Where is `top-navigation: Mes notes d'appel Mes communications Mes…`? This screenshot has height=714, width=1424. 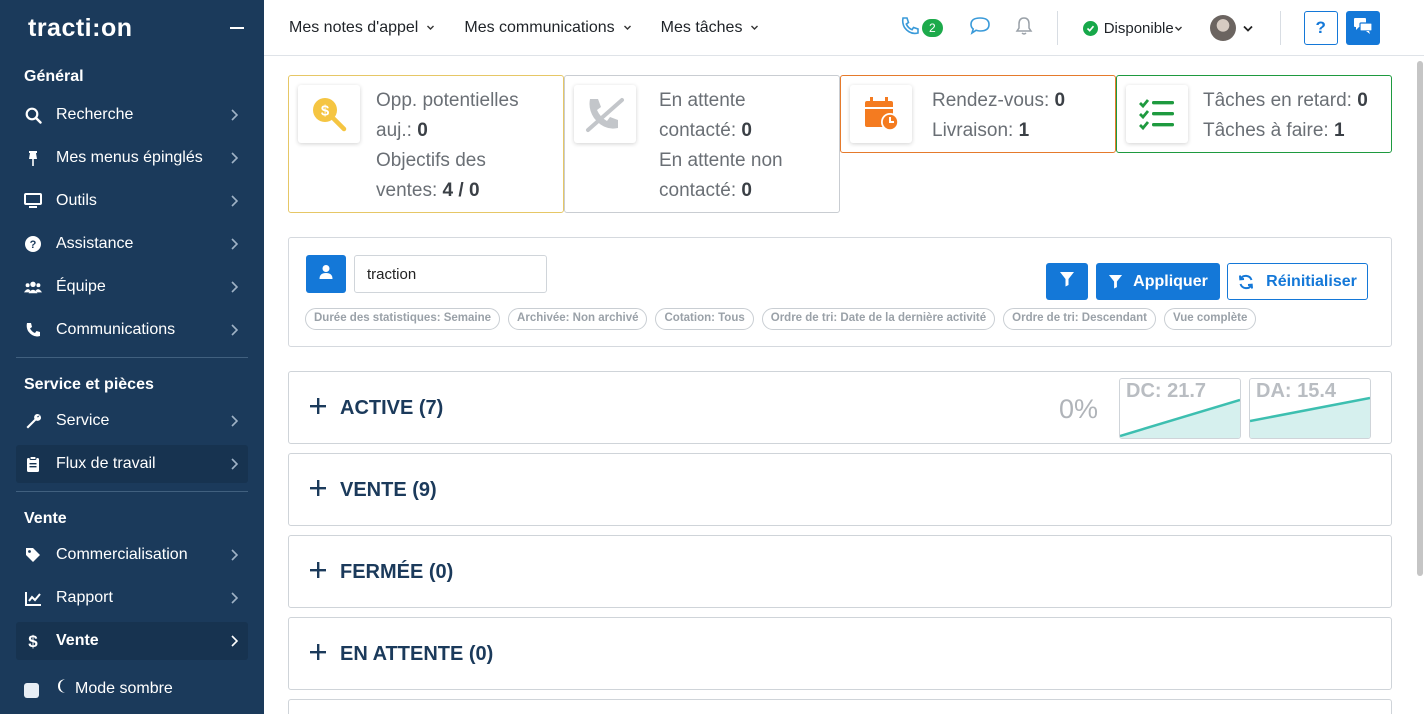
top-navigation: Mes notes d'appel Mes communications Mes… is located at coordinates (844, 28).